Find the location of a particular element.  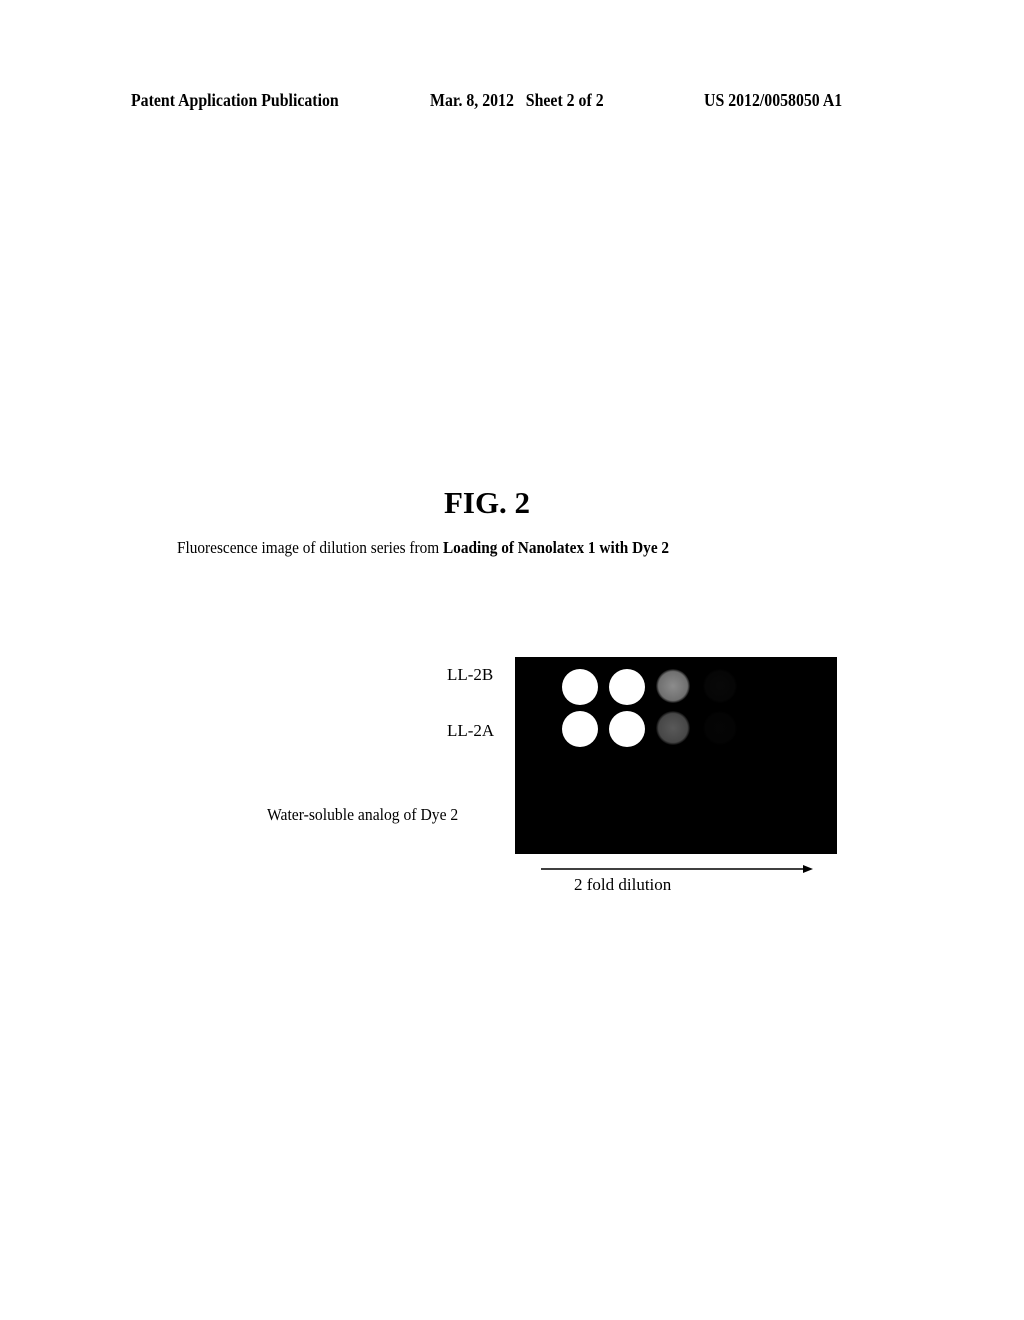

publication-type: Patent Application Publication is located at coordinates (235, 100).